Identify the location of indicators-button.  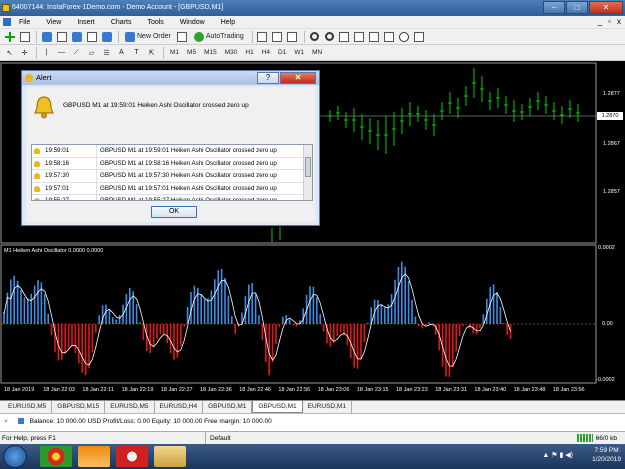
(389, 36).